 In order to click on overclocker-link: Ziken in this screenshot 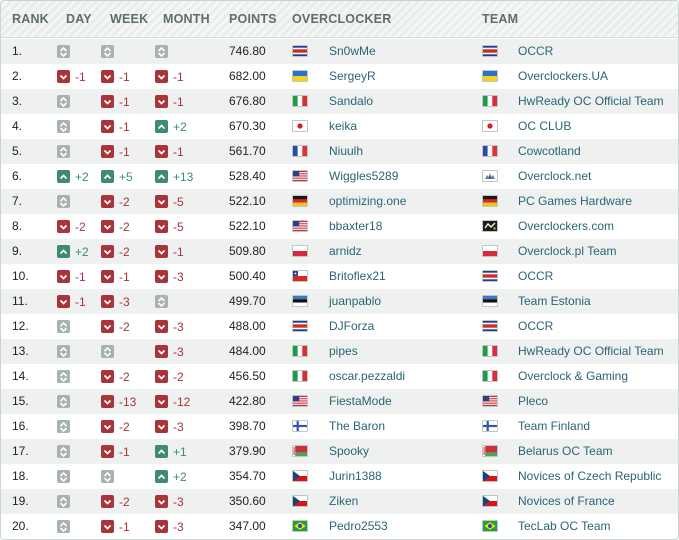, I will do `click(343, 501)`.